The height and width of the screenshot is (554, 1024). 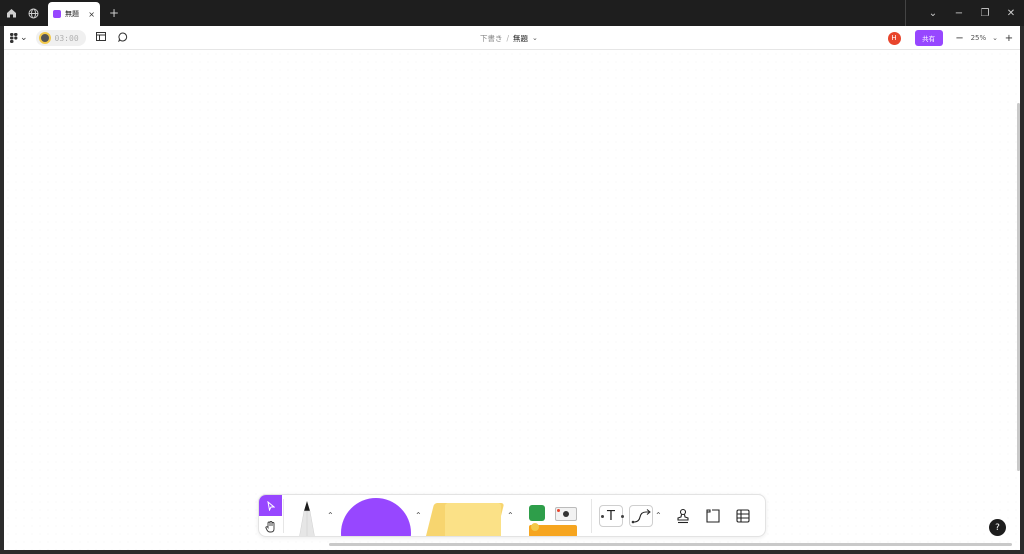 I want to click on globe-icon, so click(x=33, y=13).